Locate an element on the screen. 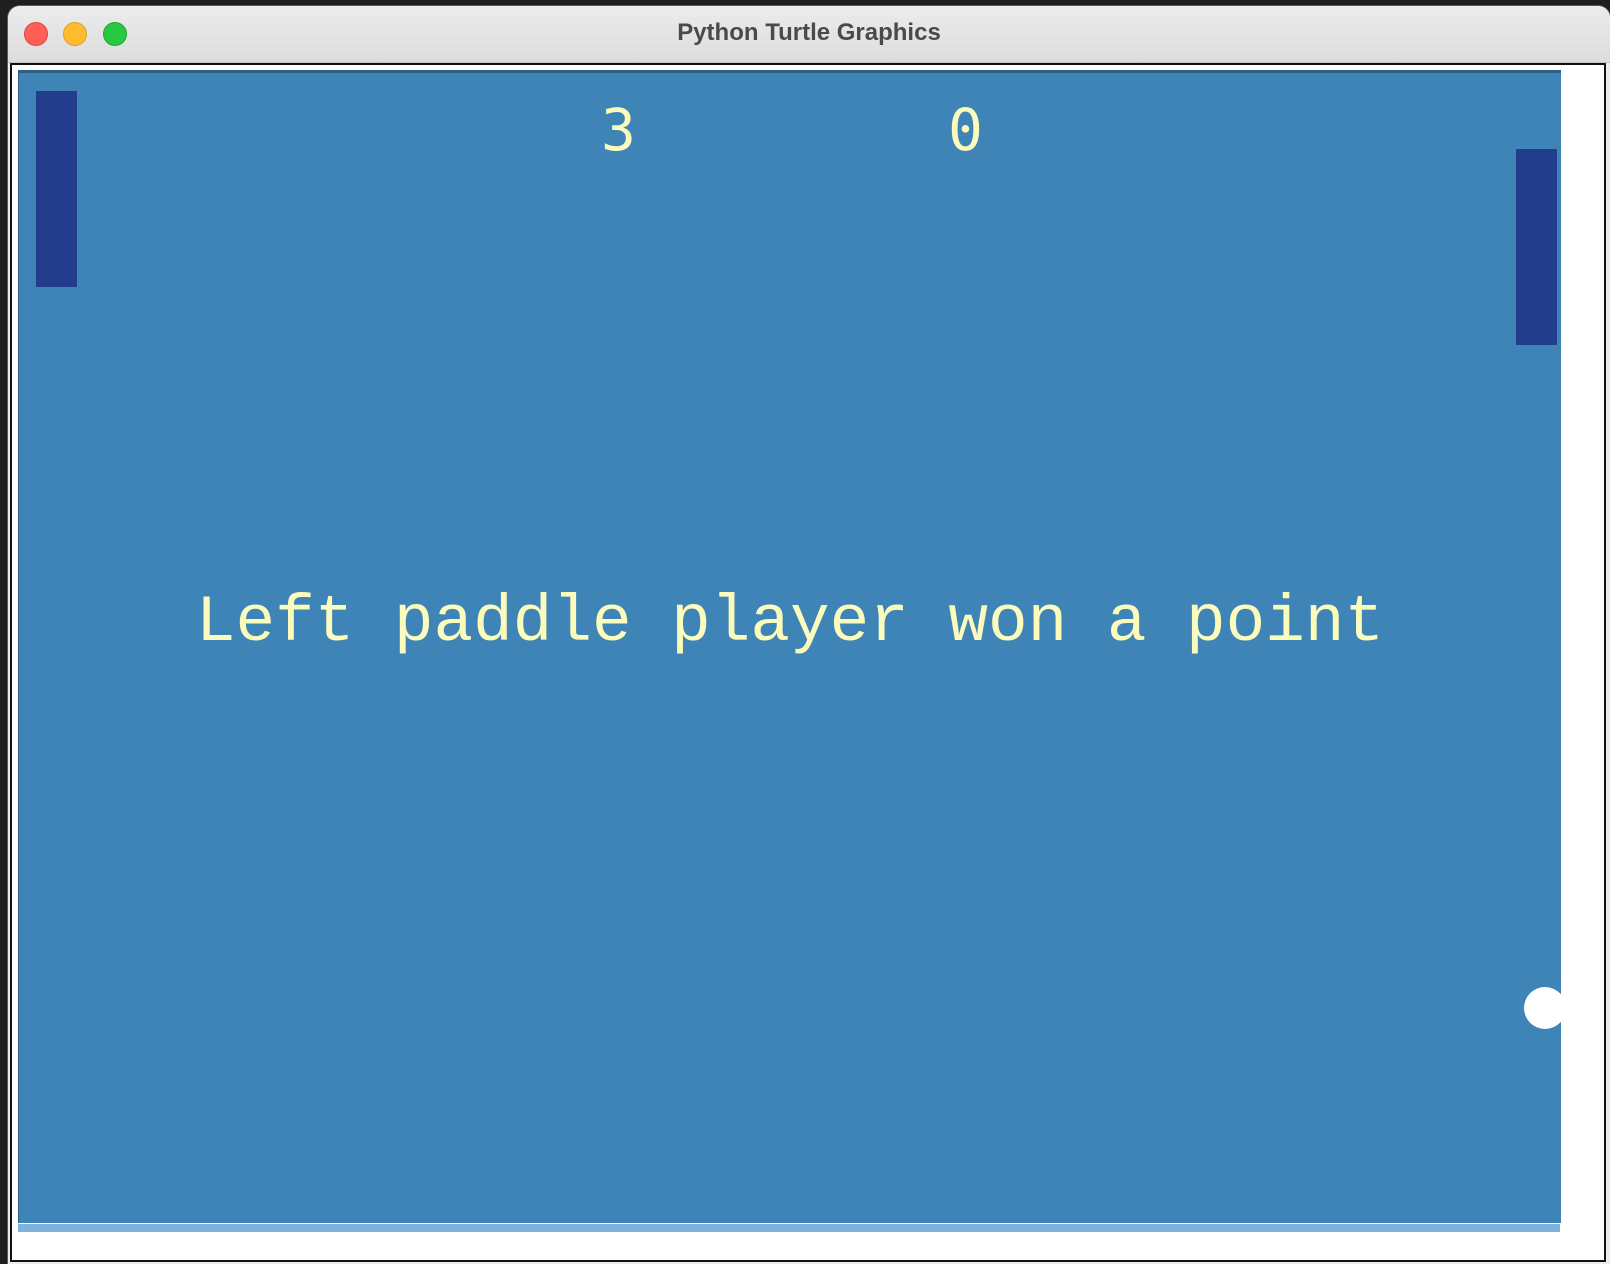  canvas-bottom-edge is located at coordinates (789, 1228).